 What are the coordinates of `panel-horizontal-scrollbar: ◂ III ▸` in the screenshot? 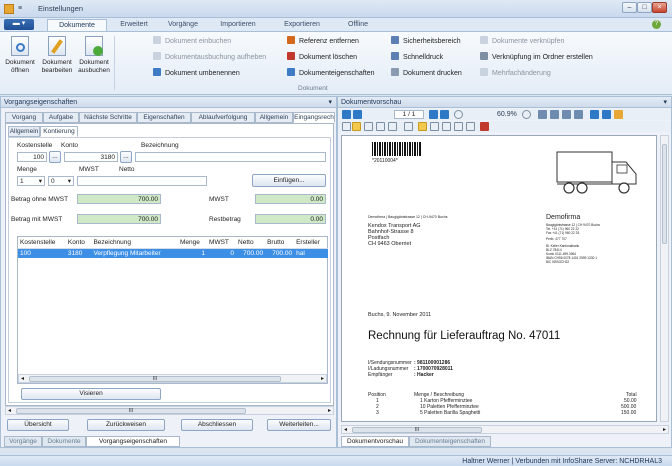 It's located at (169, 410).